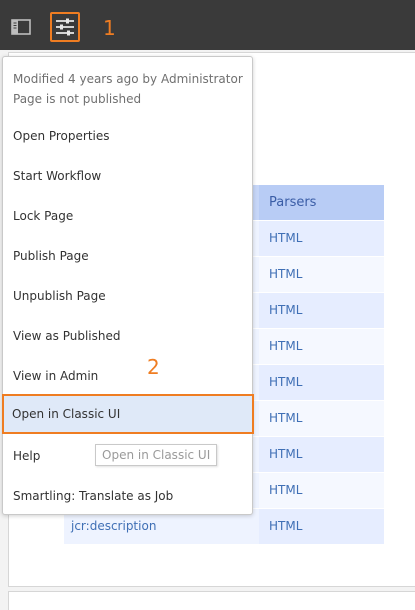 Image resolution: width=415 pixels, height=610 pixels. I want to click on page-information-button, so click(65, 27).